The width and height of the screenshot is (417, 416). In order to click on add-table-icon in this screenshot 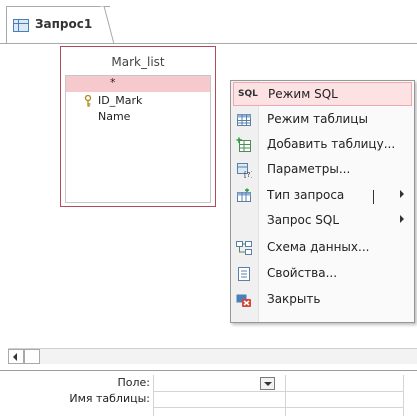, I will do `click(243, 144)`.